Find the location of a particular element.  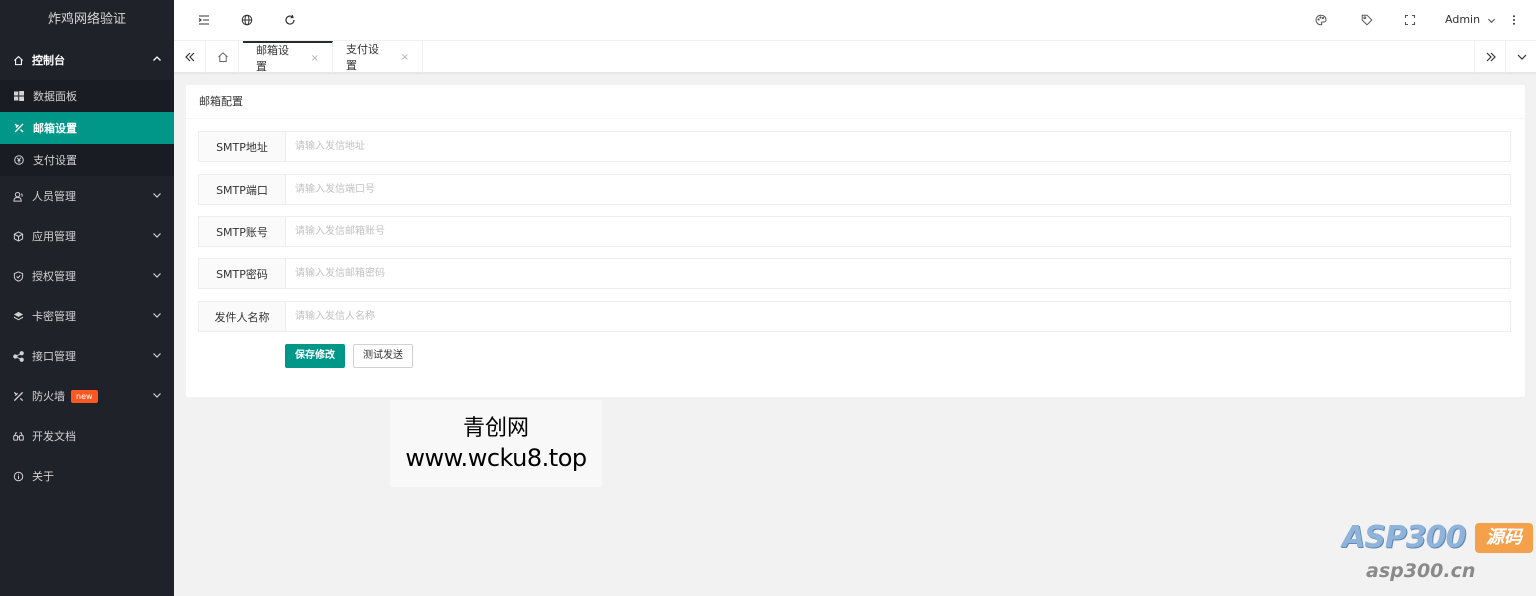

app-logo-title: 炸鸡网络验证 is located at coordinates (87, 20).